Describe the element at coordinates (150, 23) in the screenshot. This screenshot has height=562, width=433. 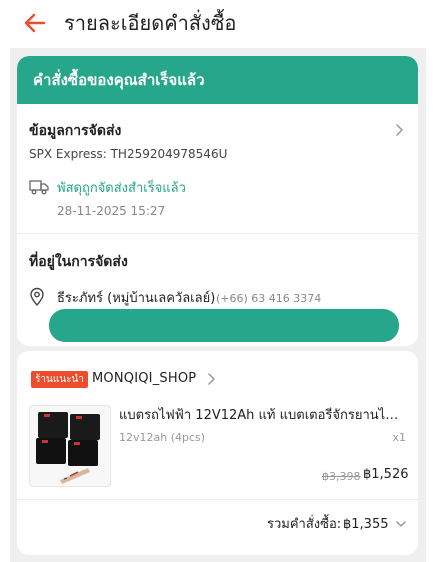
I see `page-title: รายละเอียดคำสั่งซื้อ` at that location.